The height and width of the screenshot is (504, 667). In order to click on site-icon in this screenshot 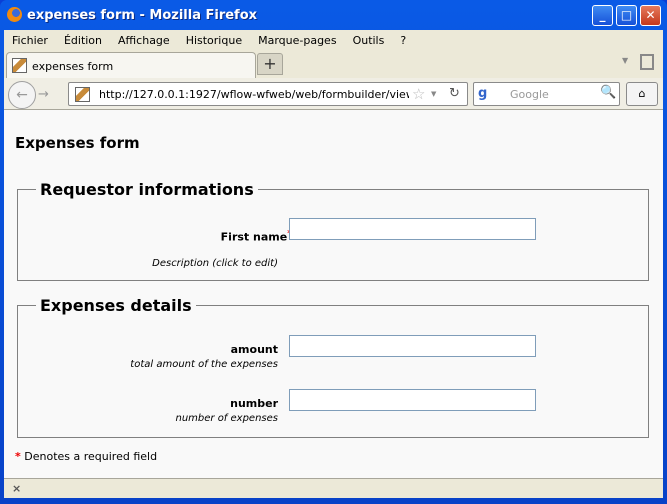, I will do `click(82, 94)`.